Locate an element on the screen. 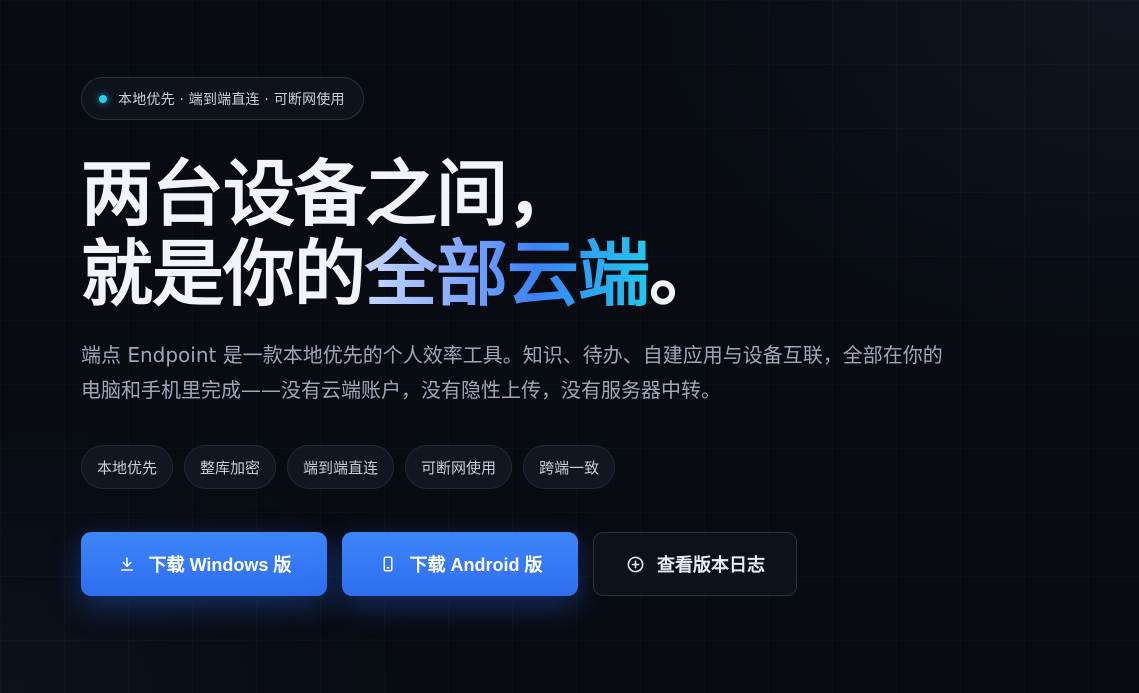 Image resolution: width=1139 pixels, height=693 pixels. download-windows-button: 下载 Windows 版 is located at coordinates (204, 564).